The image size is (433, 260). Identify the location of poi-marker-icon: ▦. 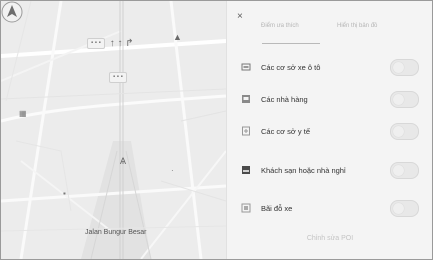
(23, 113).